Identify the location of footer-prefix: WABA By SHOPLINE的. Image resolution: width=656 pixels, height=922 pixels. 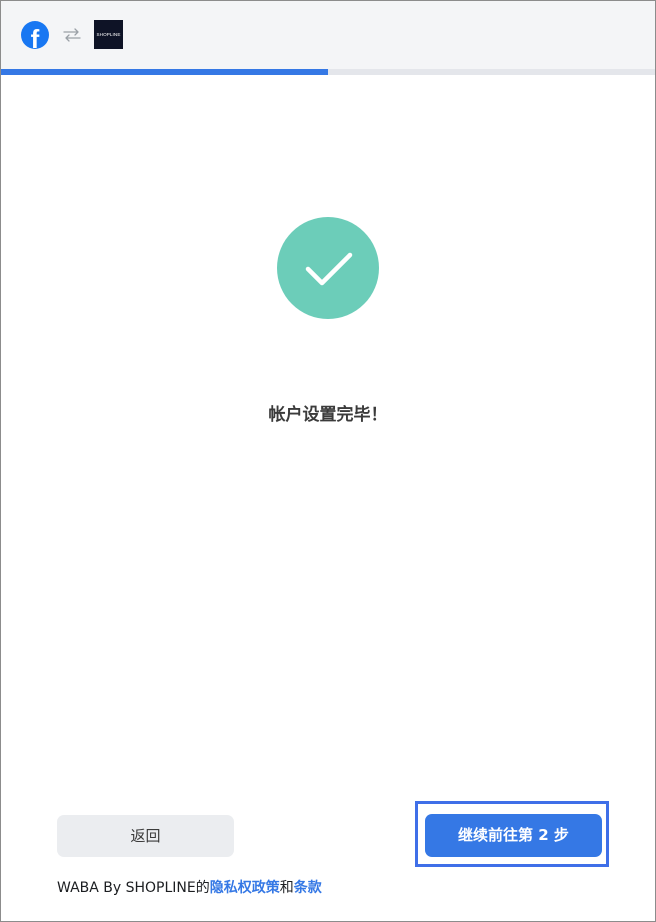
(133, 888).